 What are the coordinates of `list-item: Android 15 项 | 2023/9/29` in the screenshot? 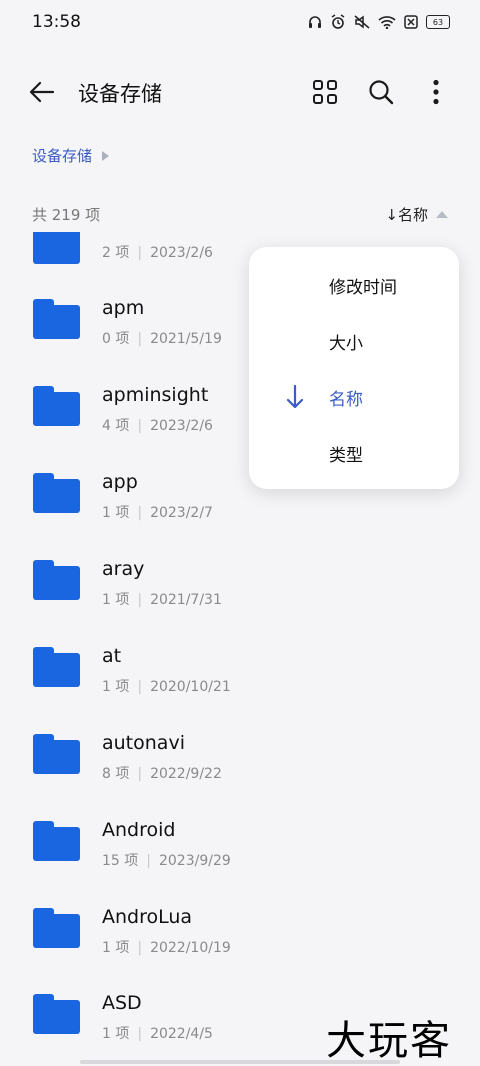 It's located at (240, 858).